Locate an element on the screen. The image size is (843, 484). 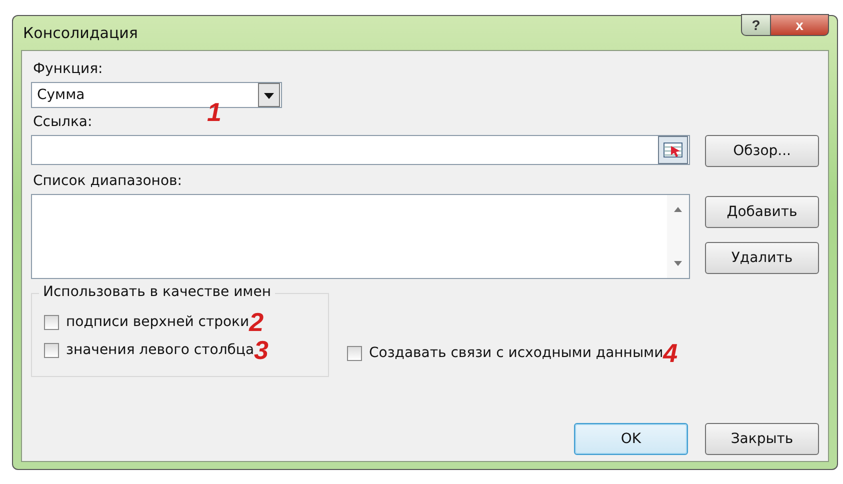
checkbox-label: значения левого столбца is located at coordinates (160, 350).